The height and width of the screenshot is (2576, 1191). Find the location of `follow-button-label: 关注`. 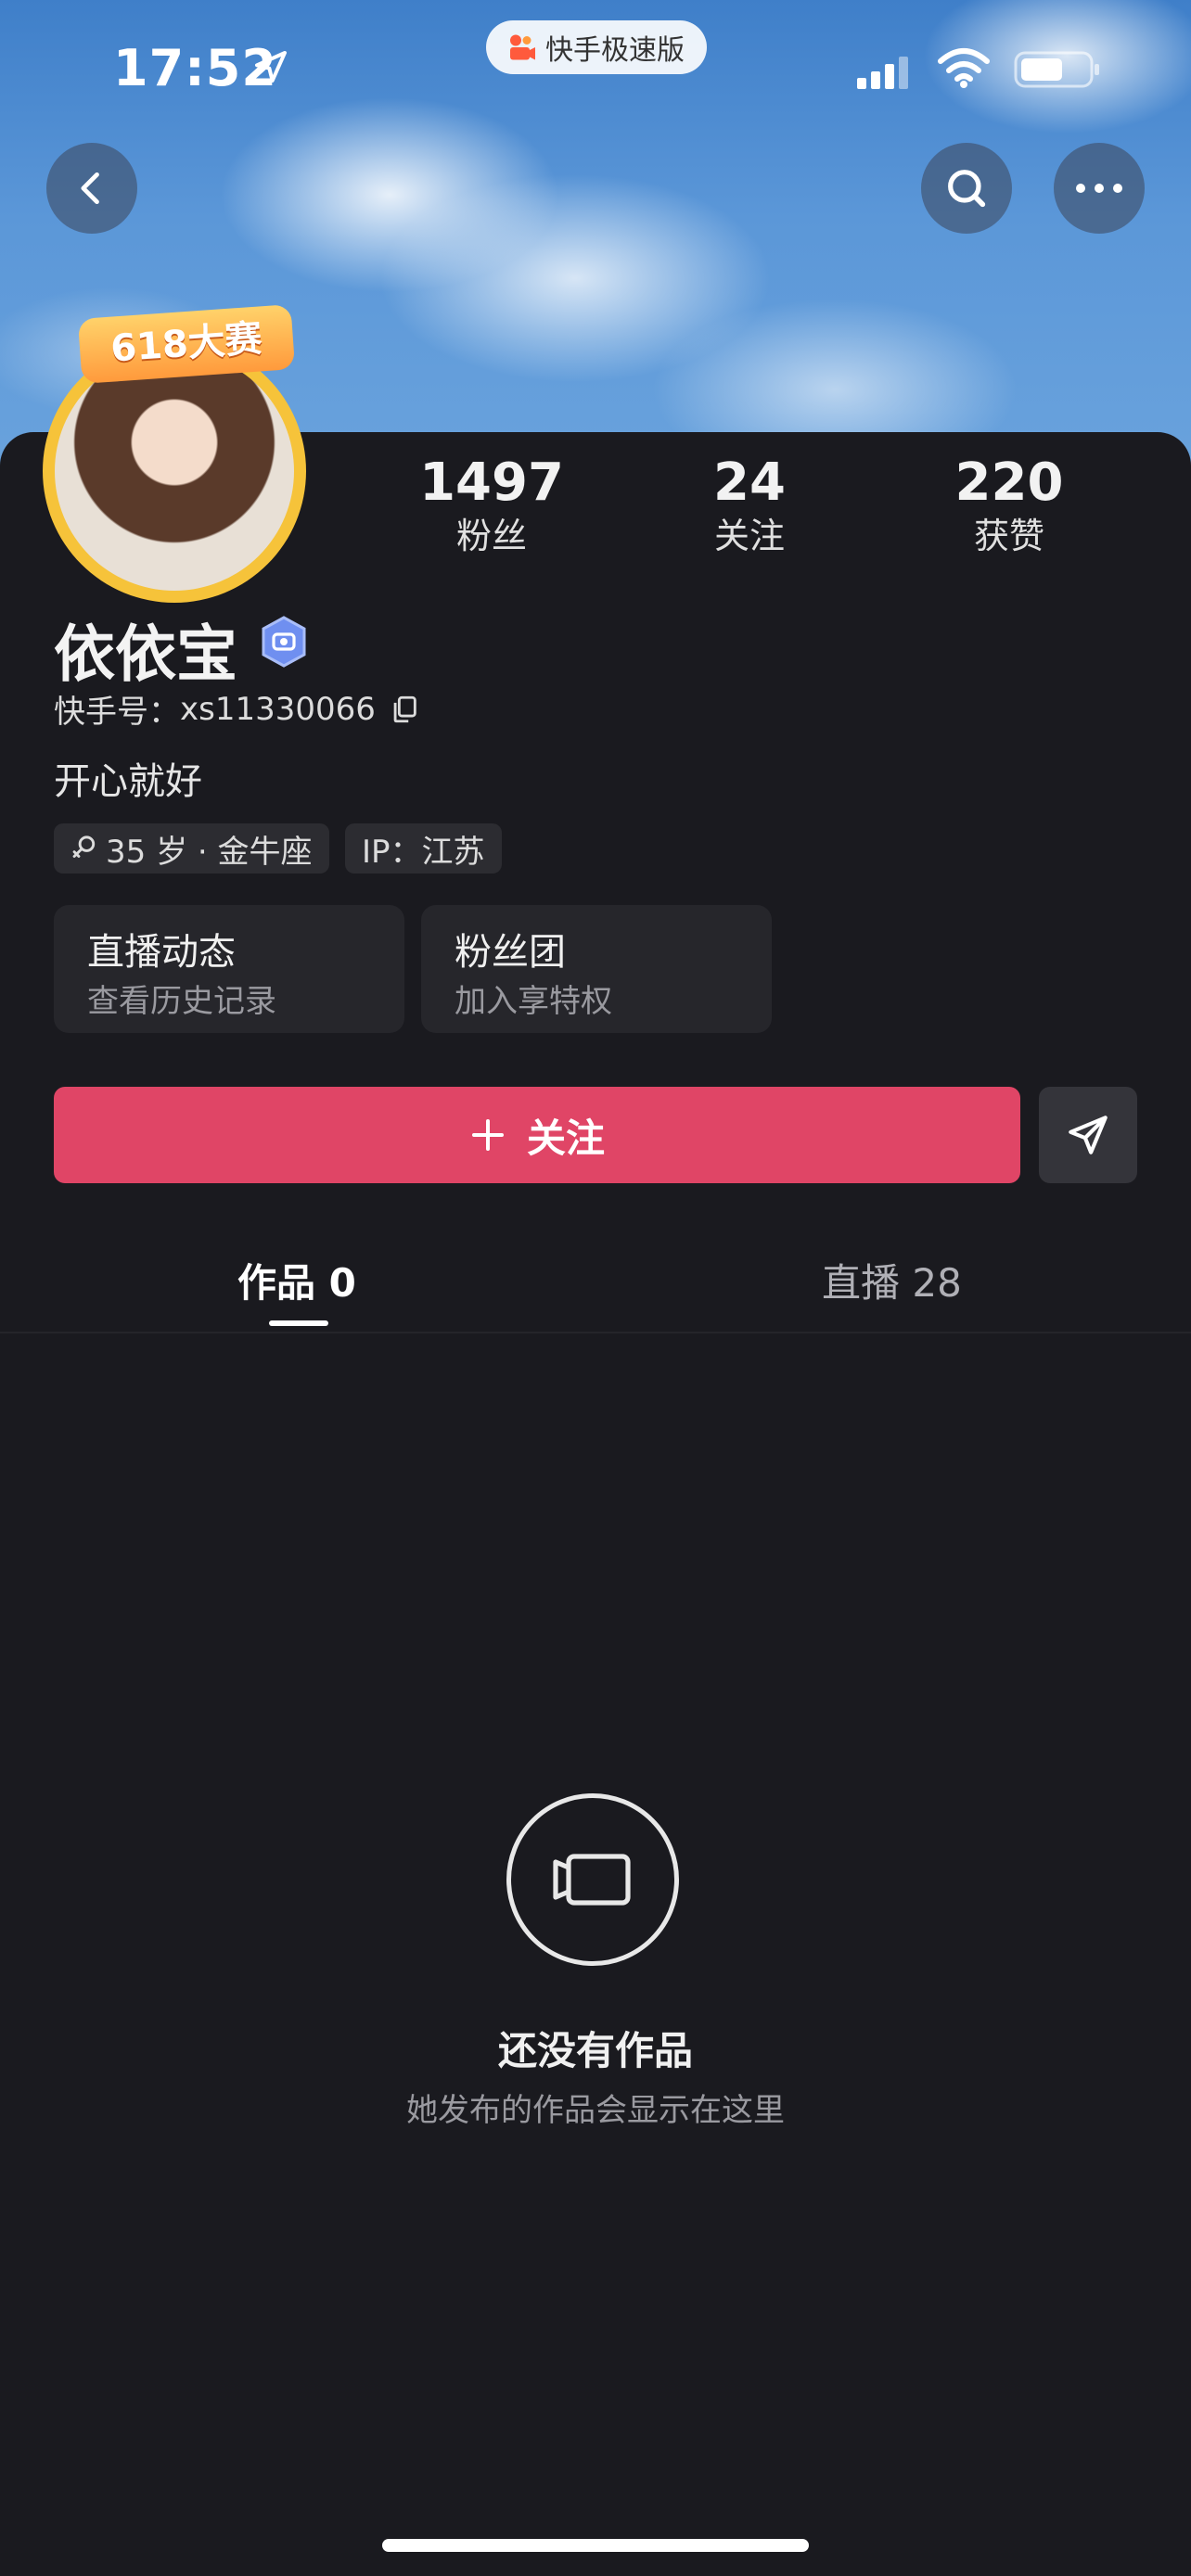

follow-button-label: 关注 is located at coordinates (565, 1138).